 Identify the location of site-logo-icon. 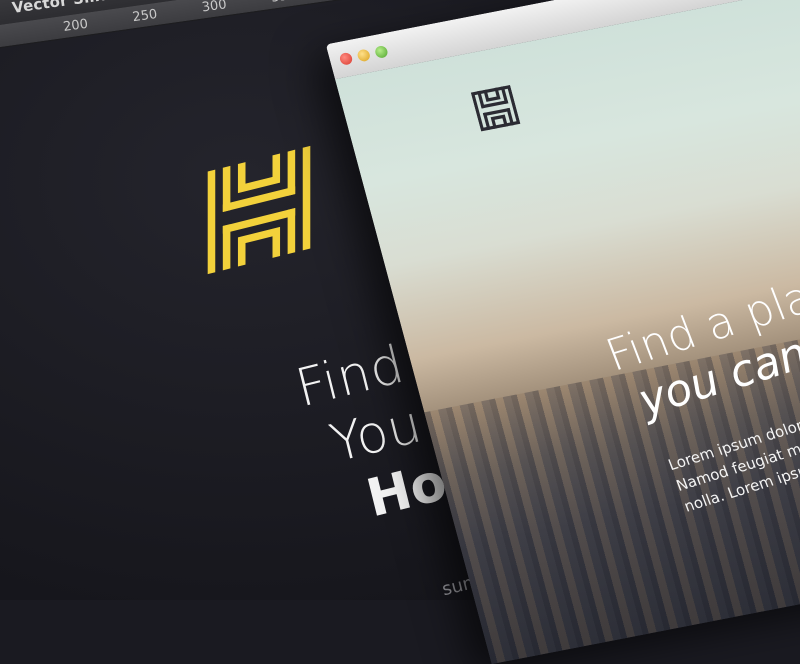
(495, 108).